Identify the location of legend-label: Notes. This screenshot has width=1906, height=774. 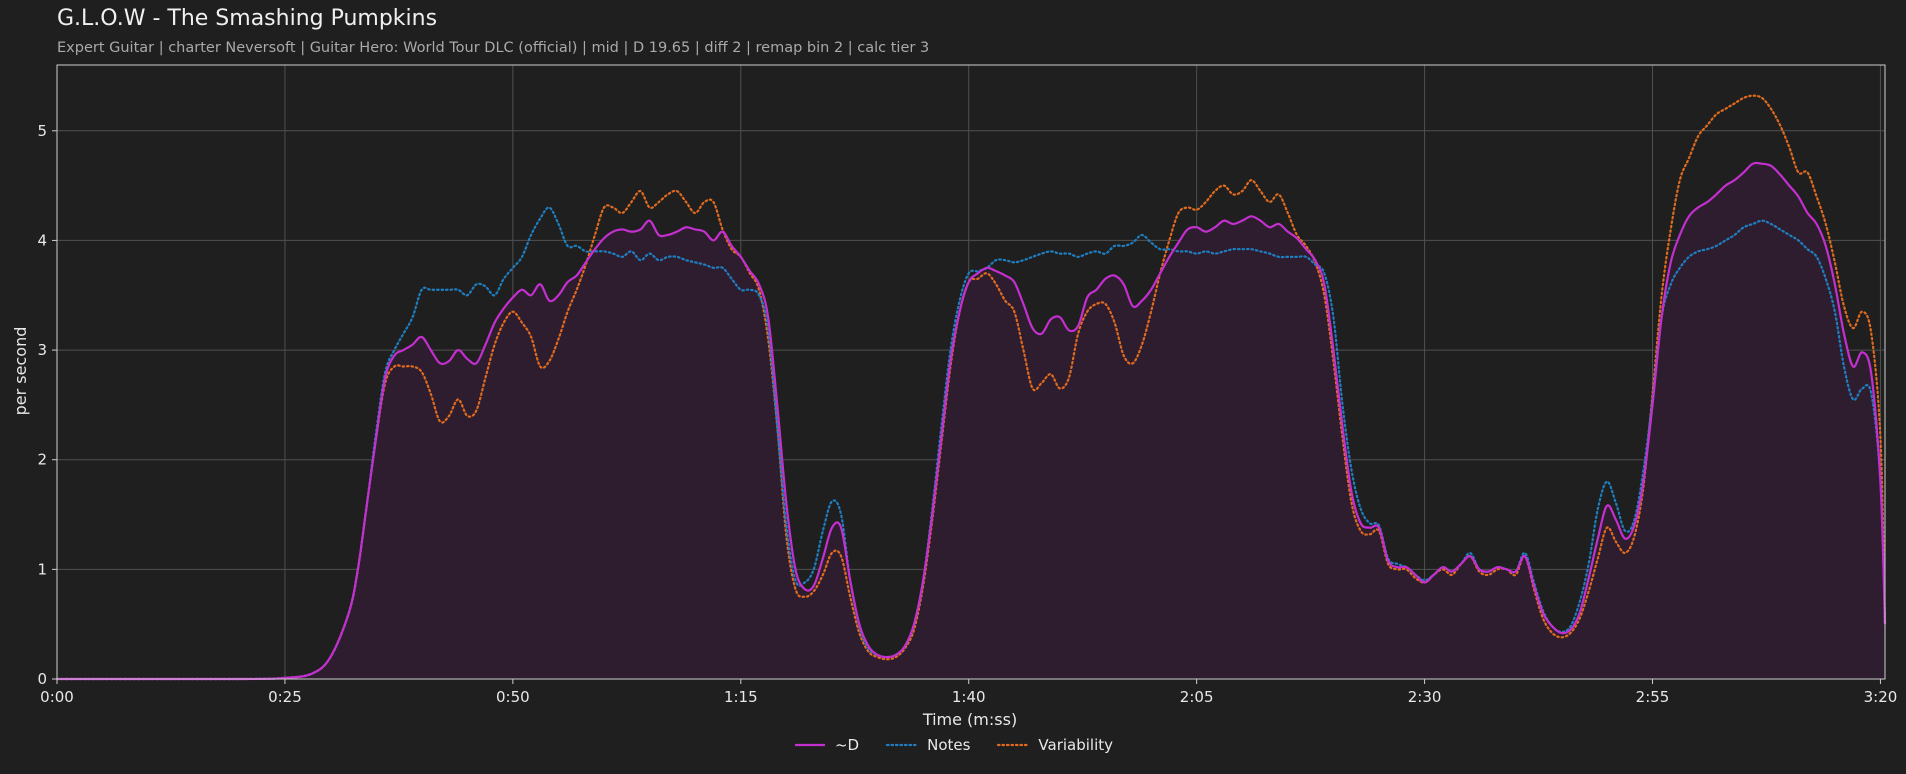
(949, 745).